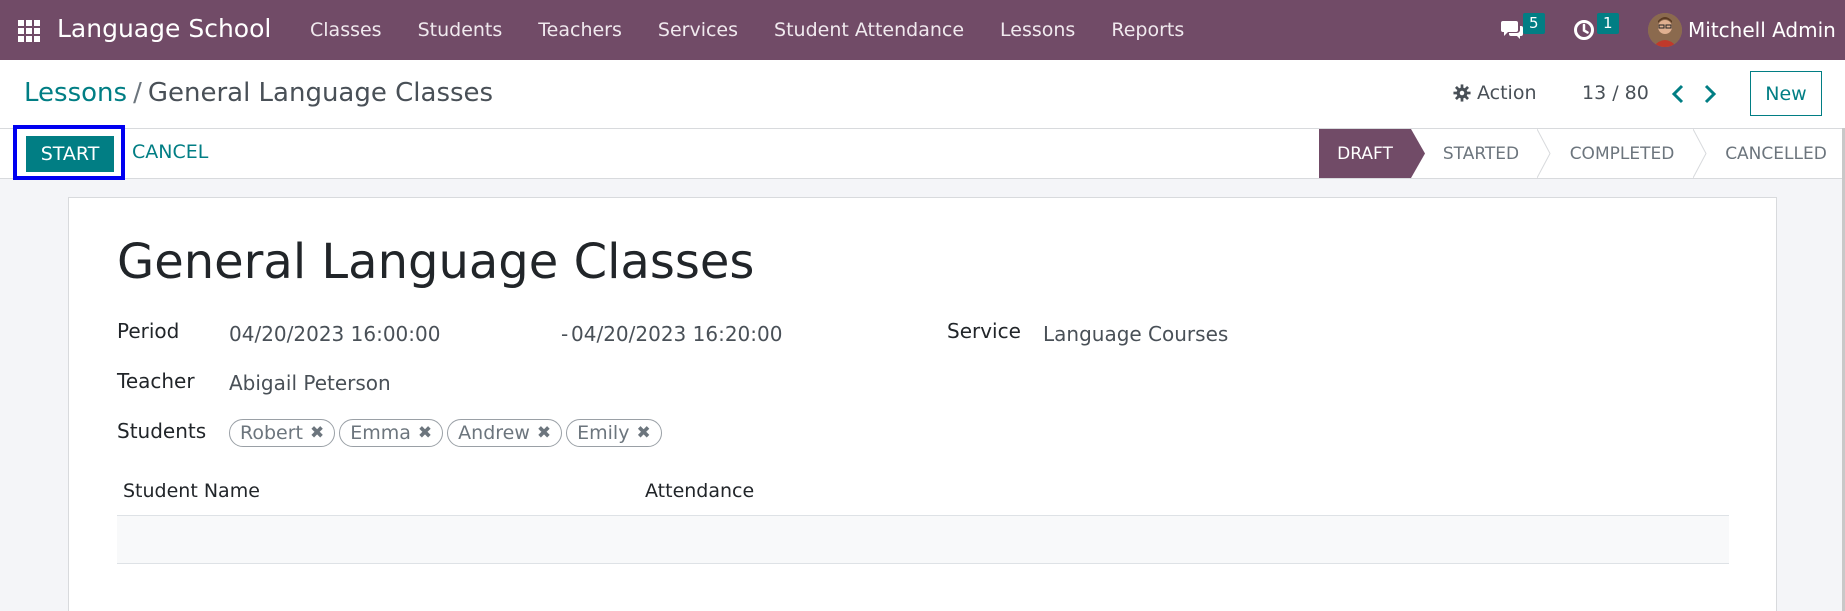 This screenshot has height=611, width=1845. I want to click on table-row, so click(923, 540).